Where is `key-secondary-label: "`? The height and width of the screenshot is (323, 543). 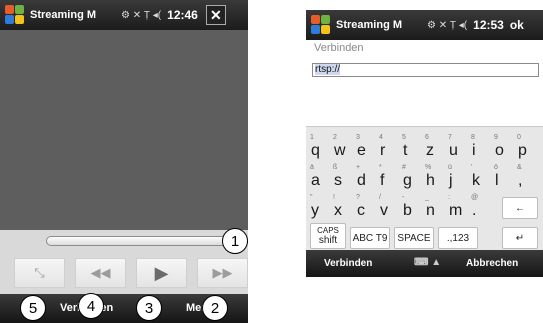 key-secondary-label: " is located at coordinates (311, 197).